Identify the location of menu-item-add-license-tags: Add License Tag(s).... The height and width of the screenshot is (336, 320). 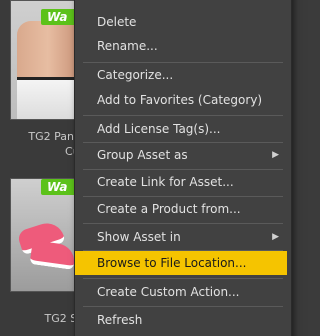
(183, 129).